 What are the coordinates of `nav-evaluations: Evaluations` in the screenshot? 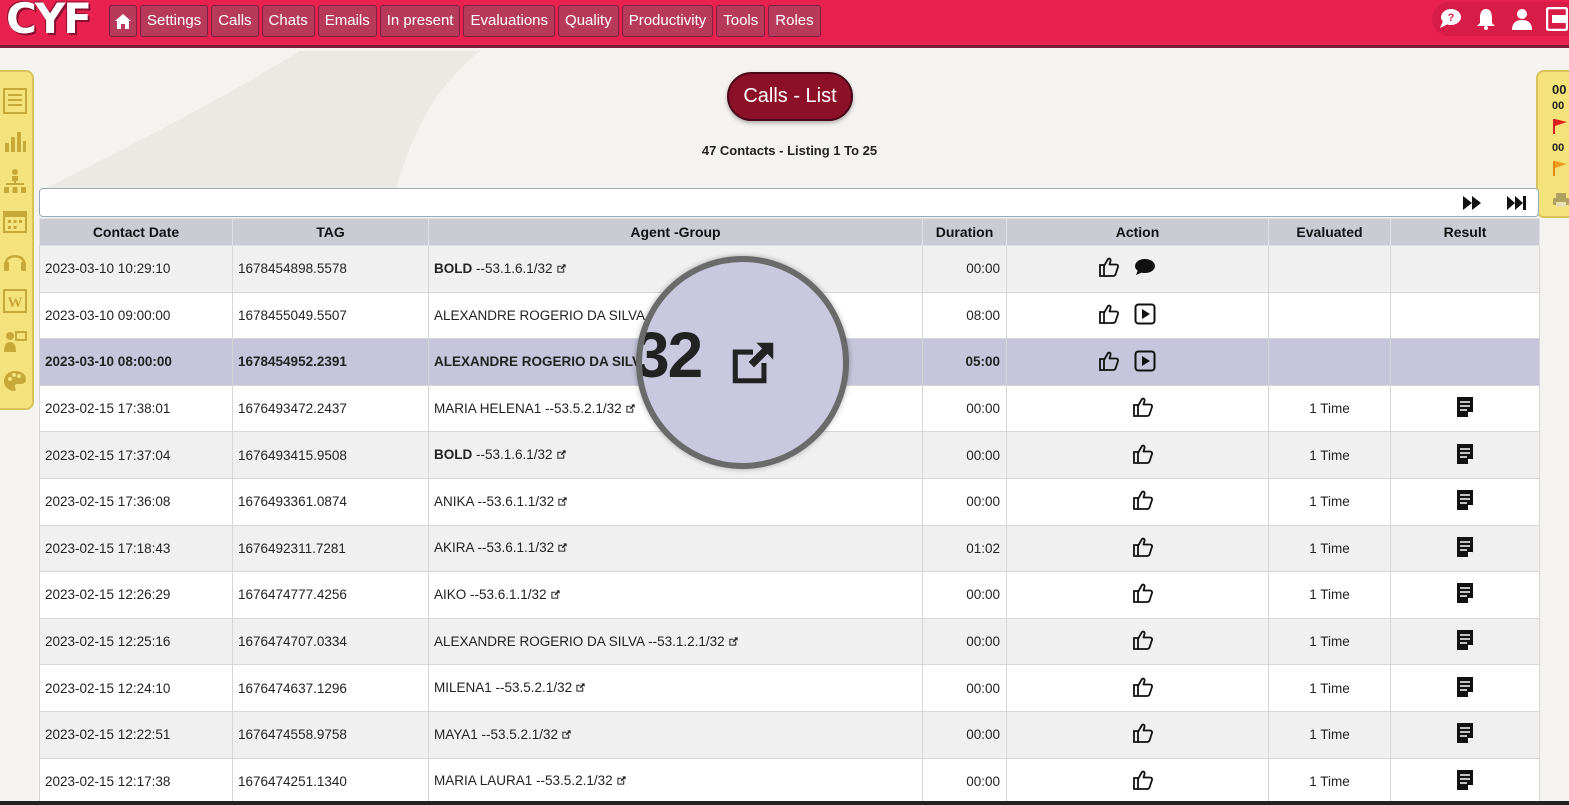 It's located at (509, 21).